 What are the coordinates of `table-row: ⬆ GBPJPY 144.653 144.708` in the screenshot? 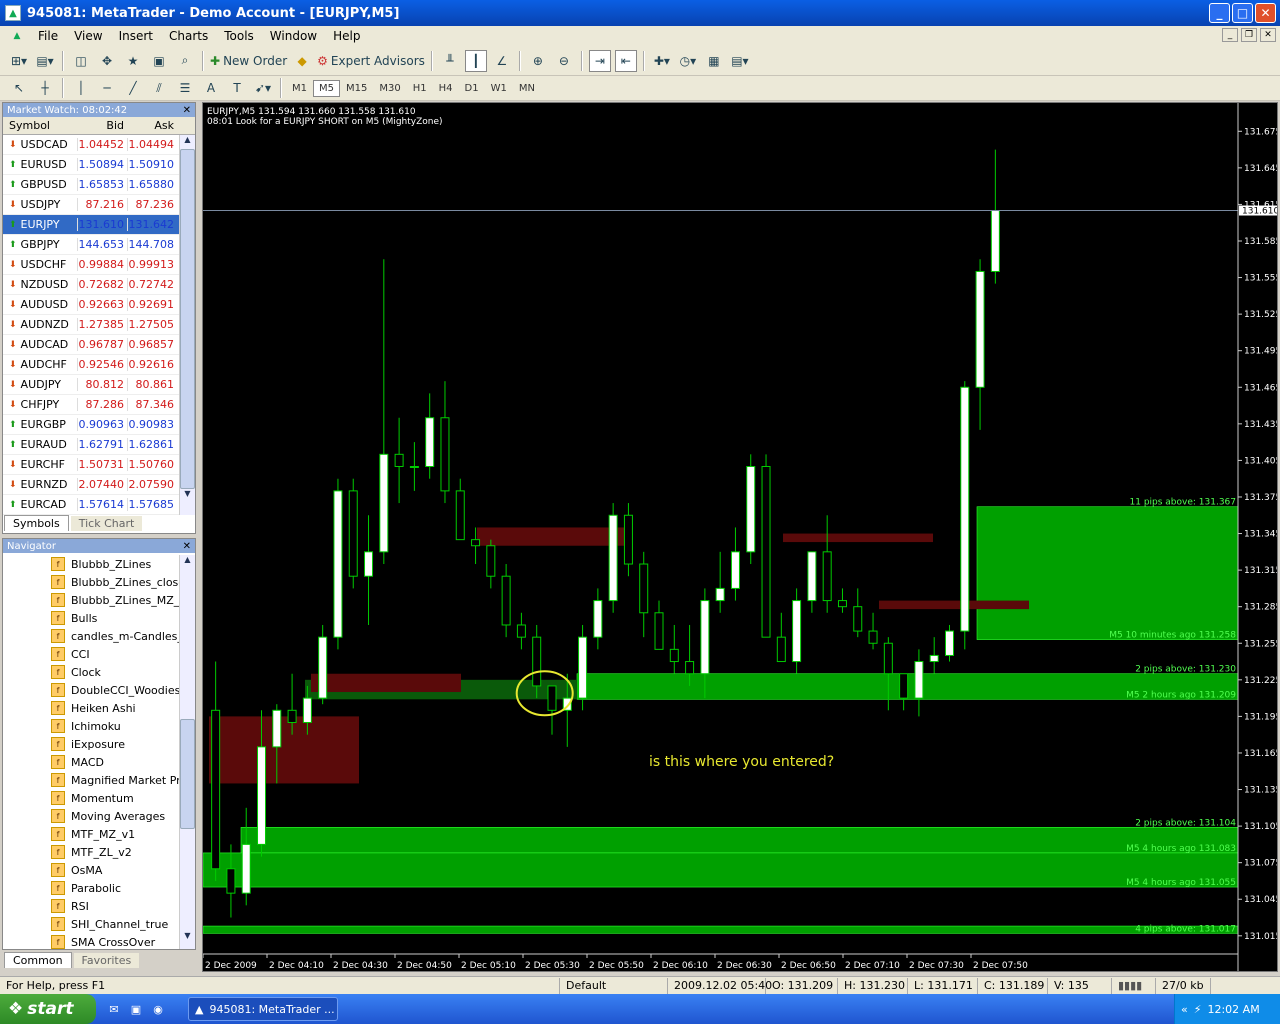 It's located at (99, 245).